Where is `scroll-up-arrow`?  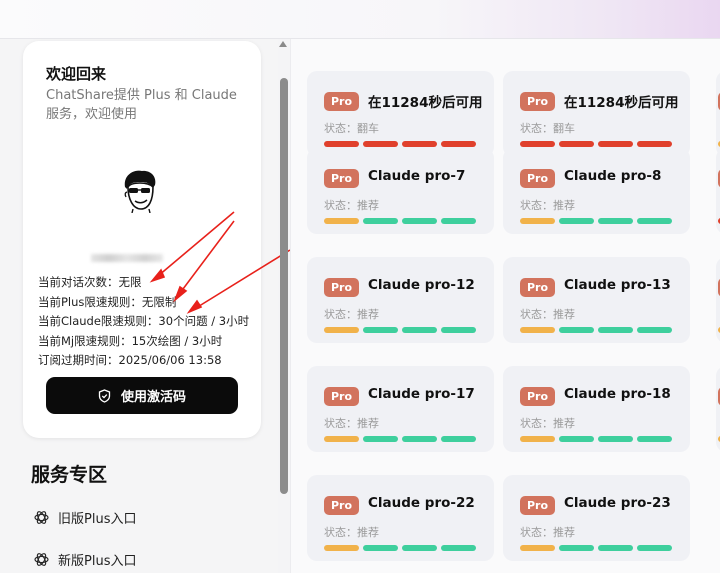 scroll-up-arrow is located at coordinates (283, 44).